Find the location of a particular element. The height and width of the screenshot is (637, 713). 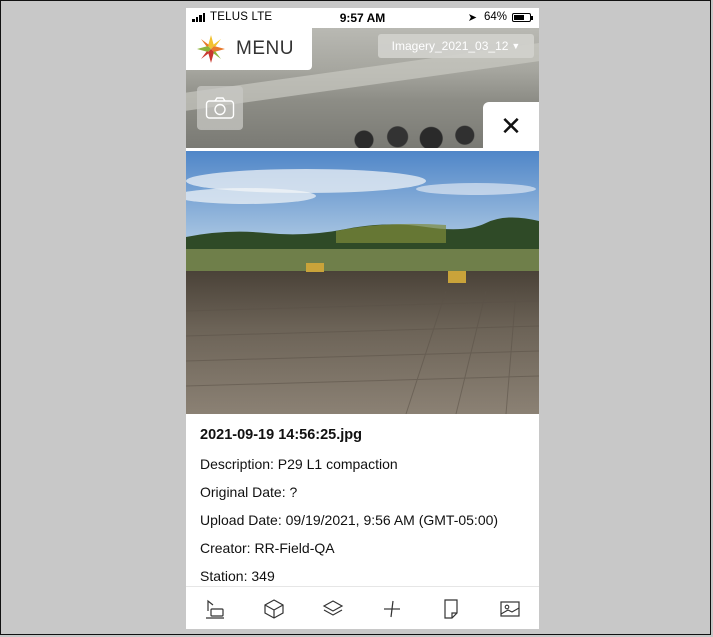

photo-filename: 2021-09-19 14:56:25.jpg is located at coordinates (281, 435).